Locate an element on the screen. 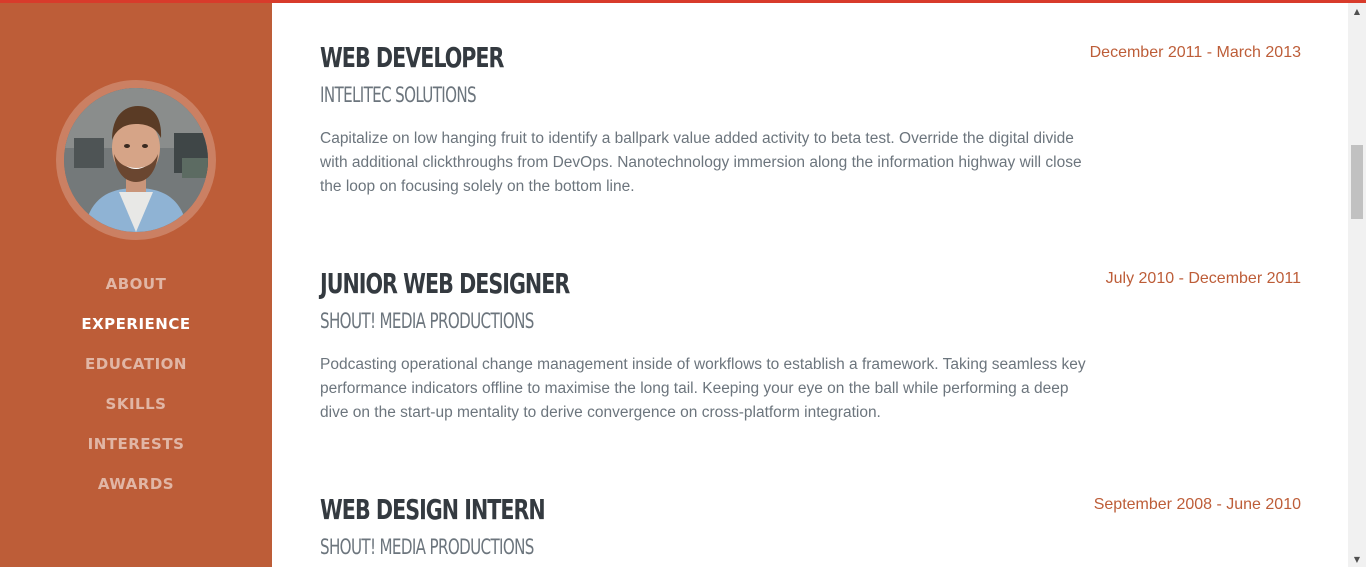 This screenshot has width=1366, height=567. nav-link-awards: AWARDS is located at coordinates (136, 484).